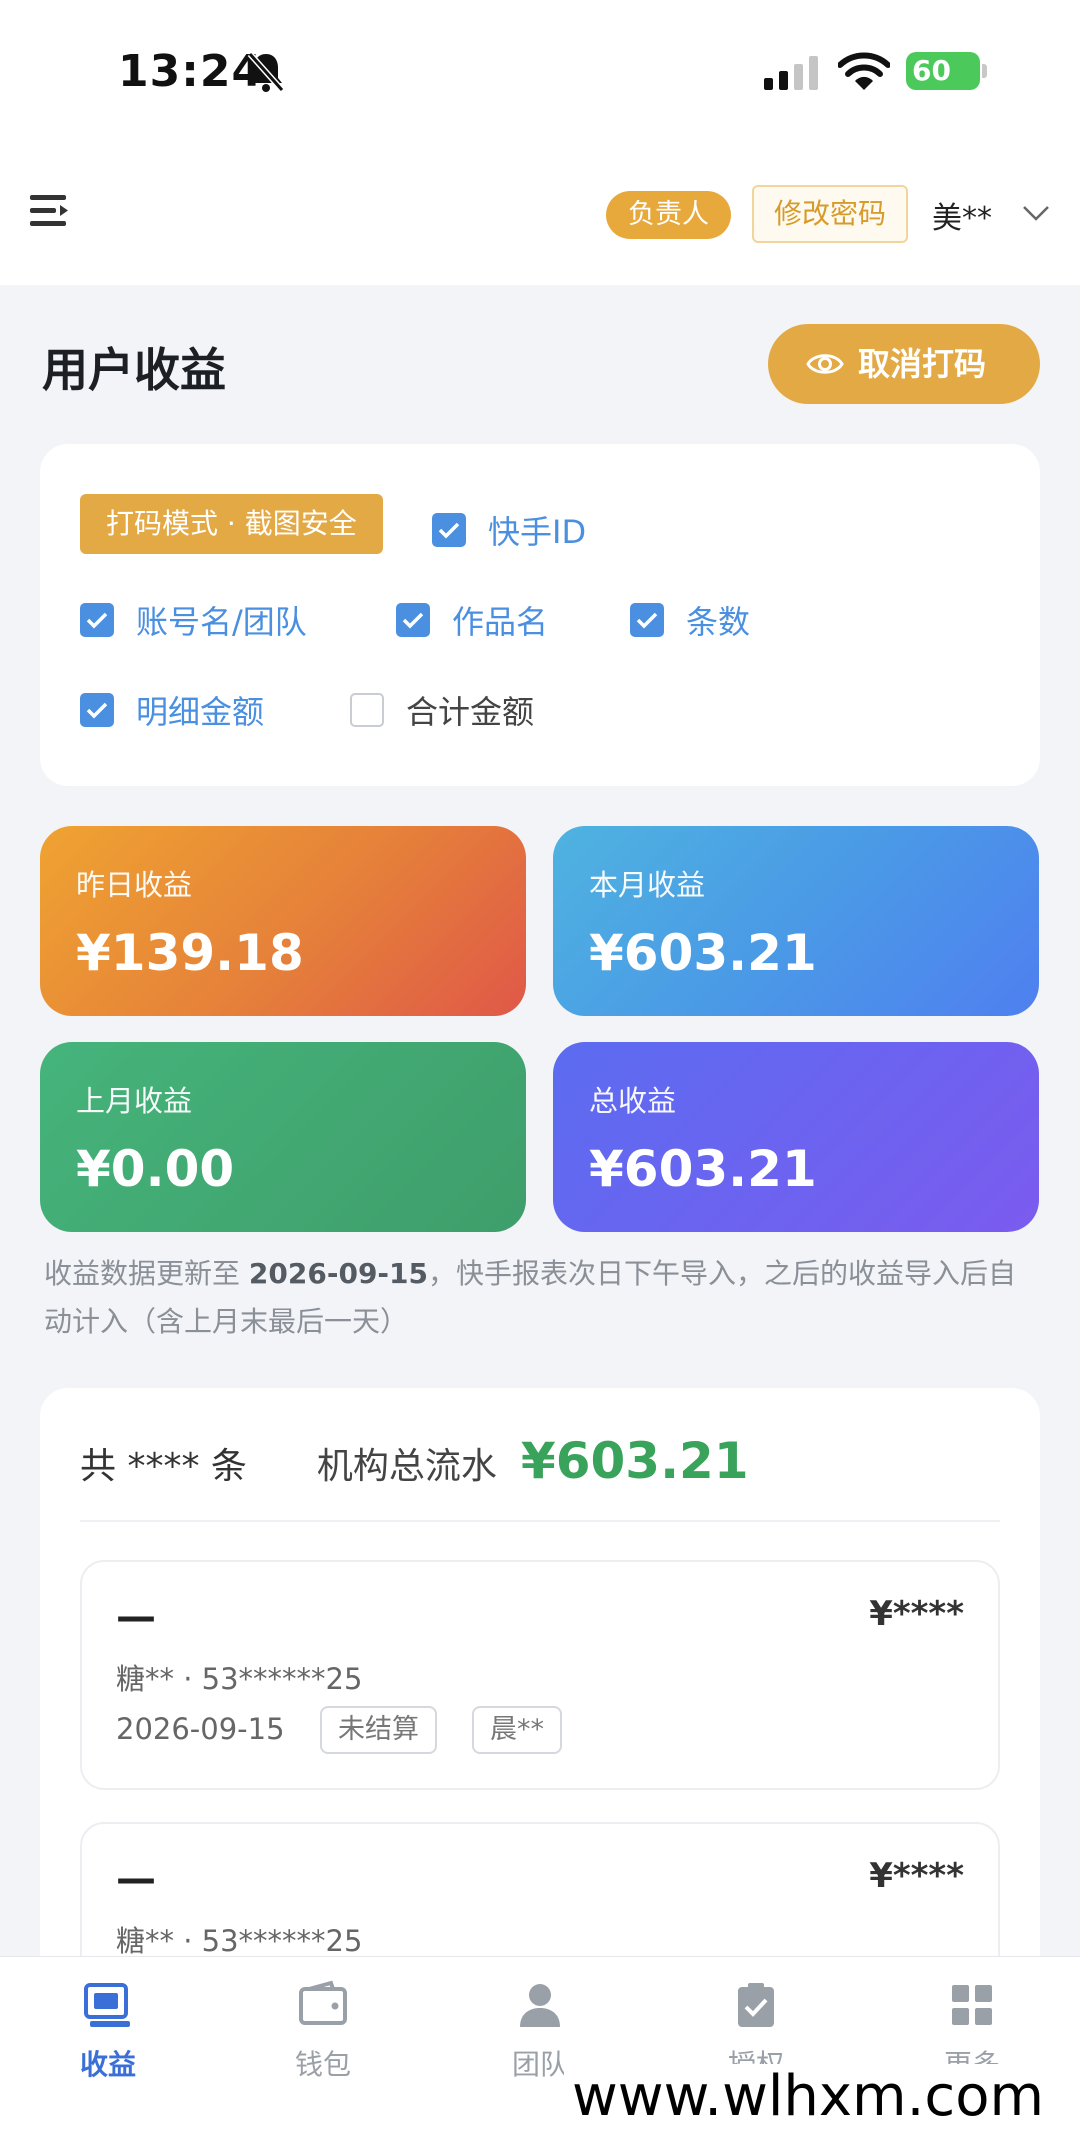  I want to click on owner-tag: 晨**, so click(517, 1730).